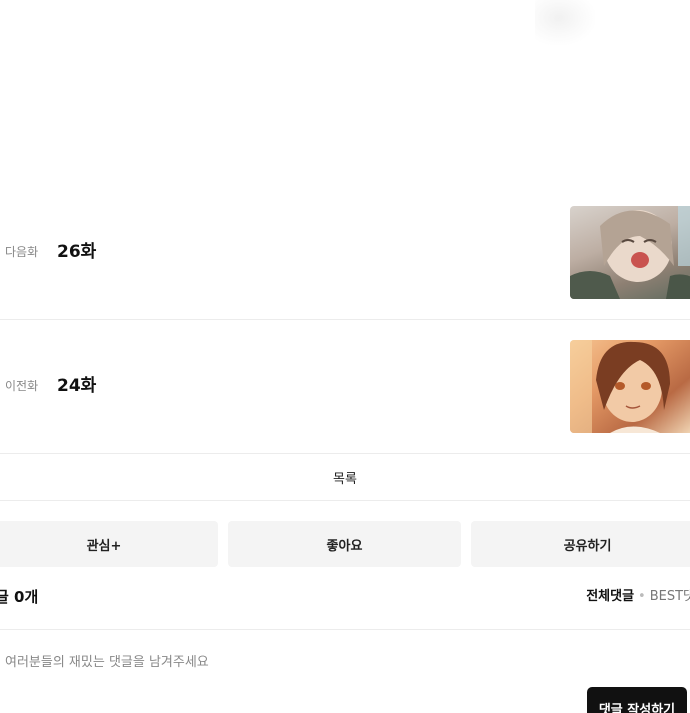 The width and height of the screenshot is (690, 713). What do you see at coordinates (630, 386) in the screenshot?
I see `previous-episode-thumbnail` at bounding box center [630, 386].